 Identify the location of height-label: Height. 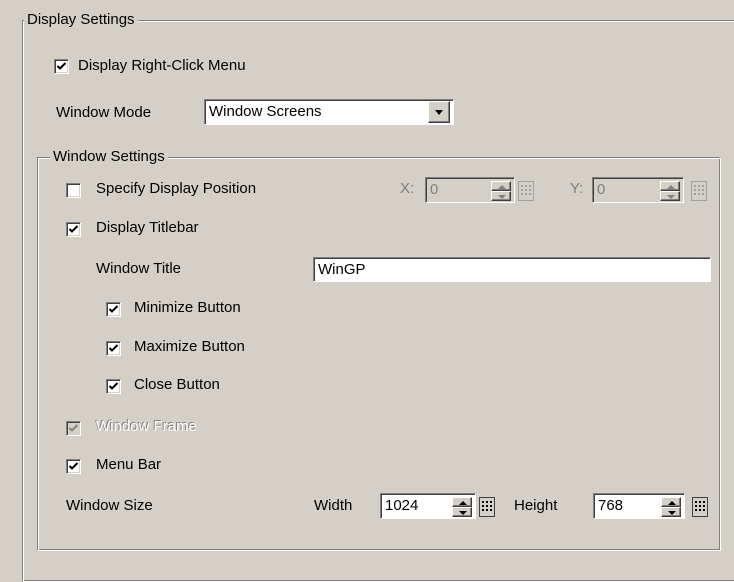
(536, 505).